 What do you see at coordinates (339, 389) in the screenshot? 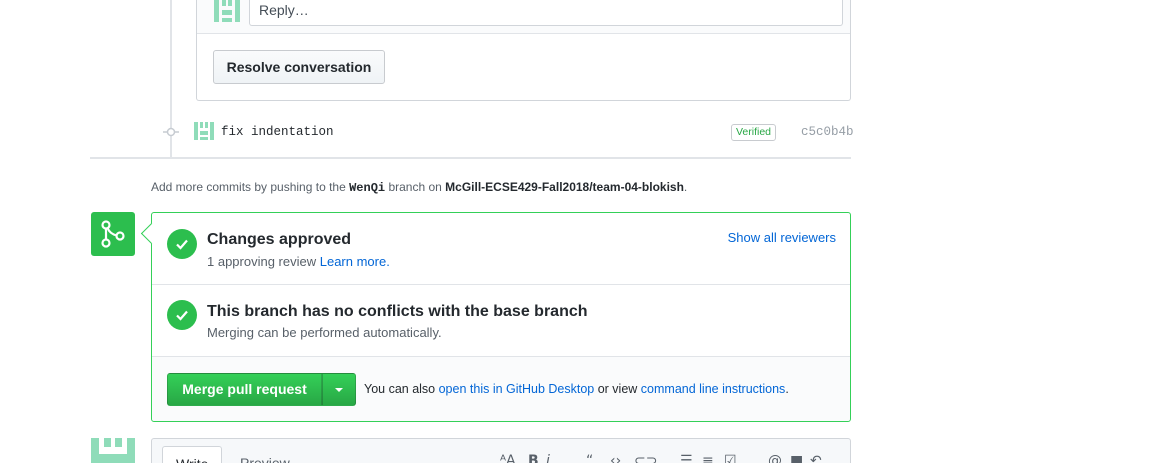
I see `merge-options-dropdown` at bounding box center [339, 389].